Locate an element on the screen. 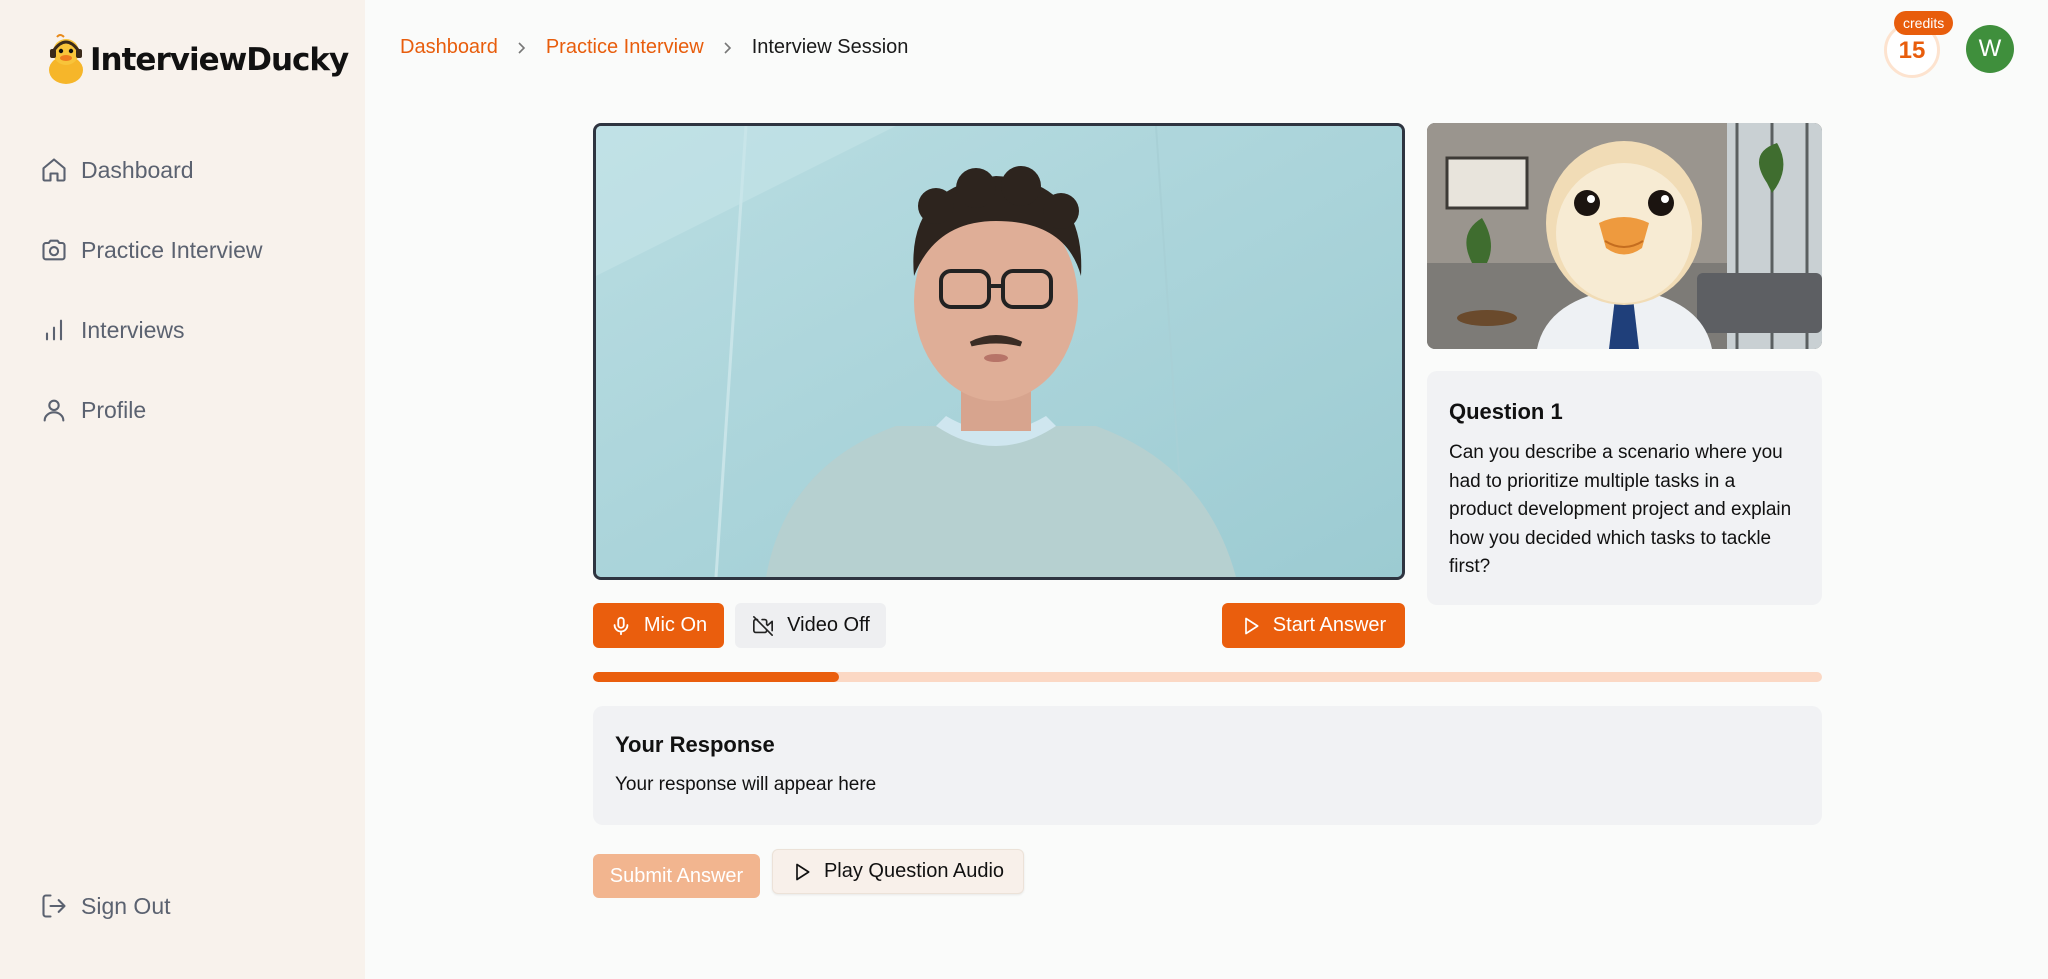  breadcrumb-current: Interview Session is located at coordinates (830, 47).